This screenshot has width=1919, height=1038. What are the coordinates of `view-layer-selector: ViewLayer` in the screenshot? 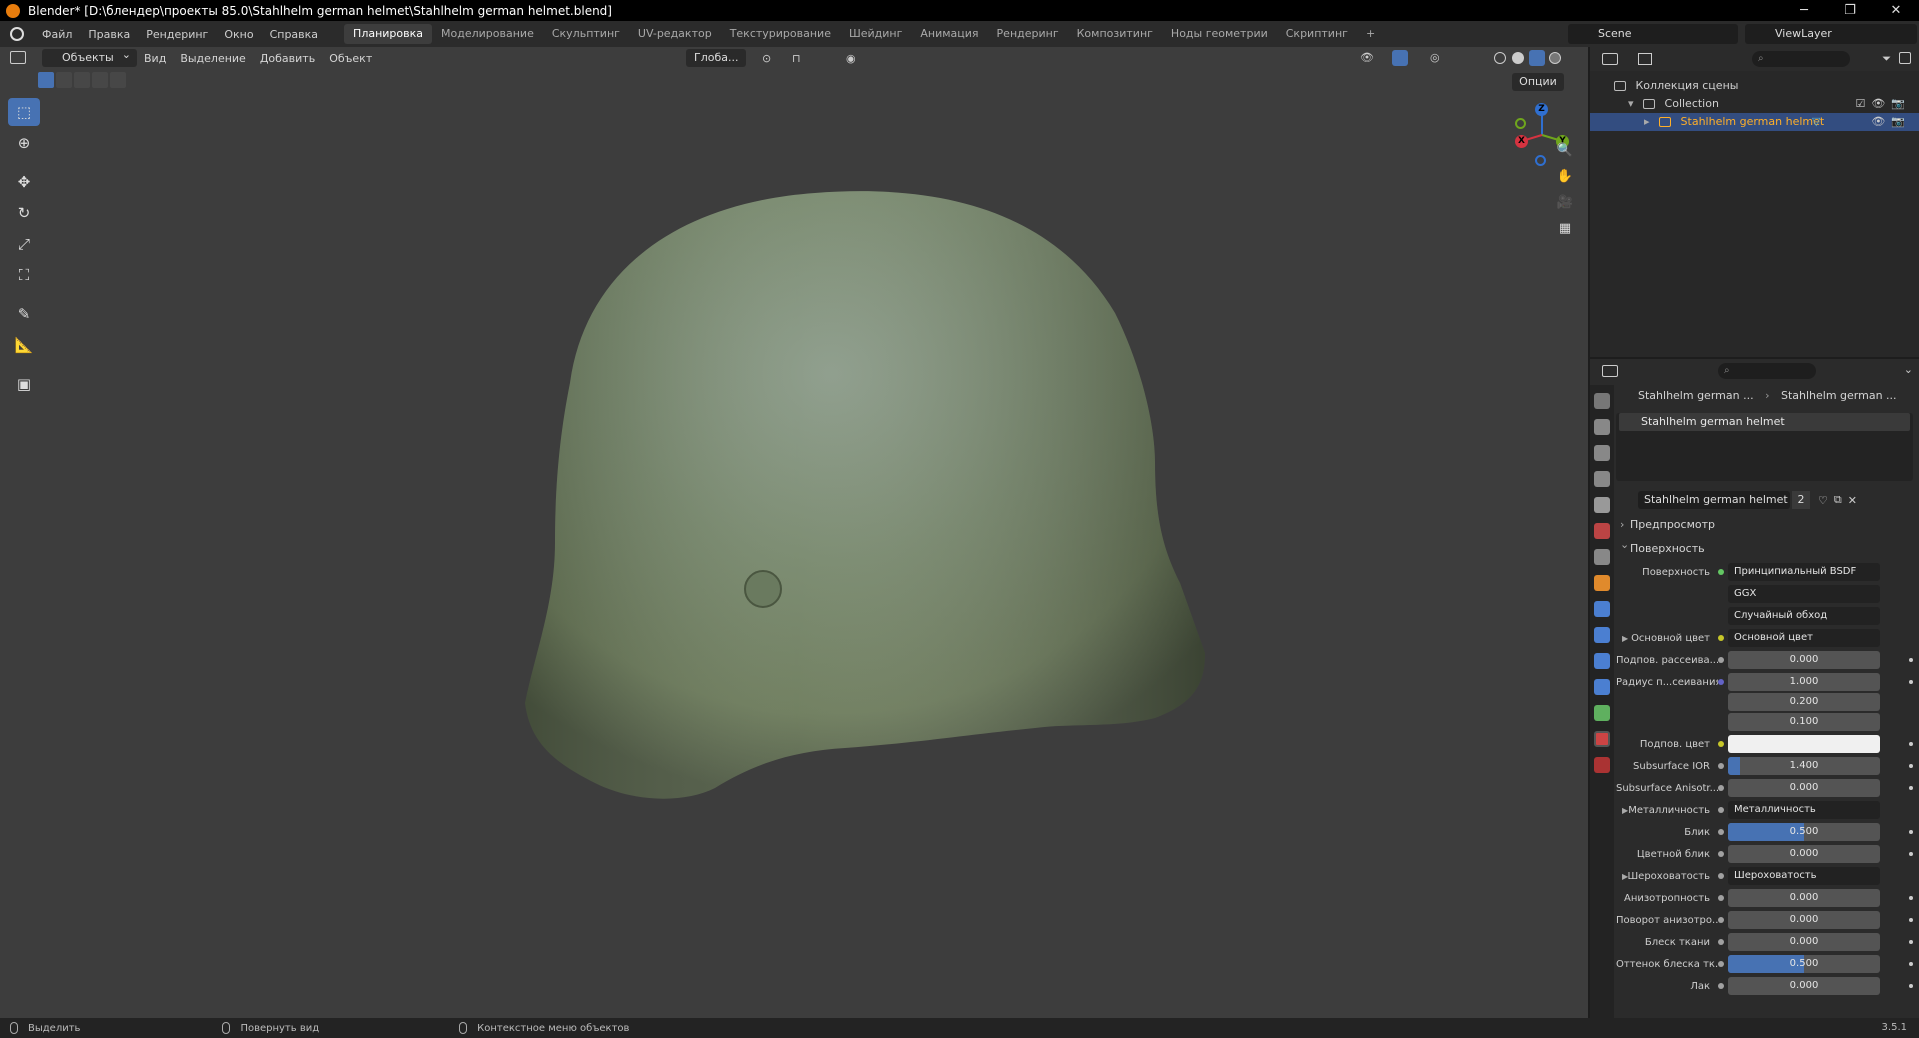 It's located at (1831, 34).